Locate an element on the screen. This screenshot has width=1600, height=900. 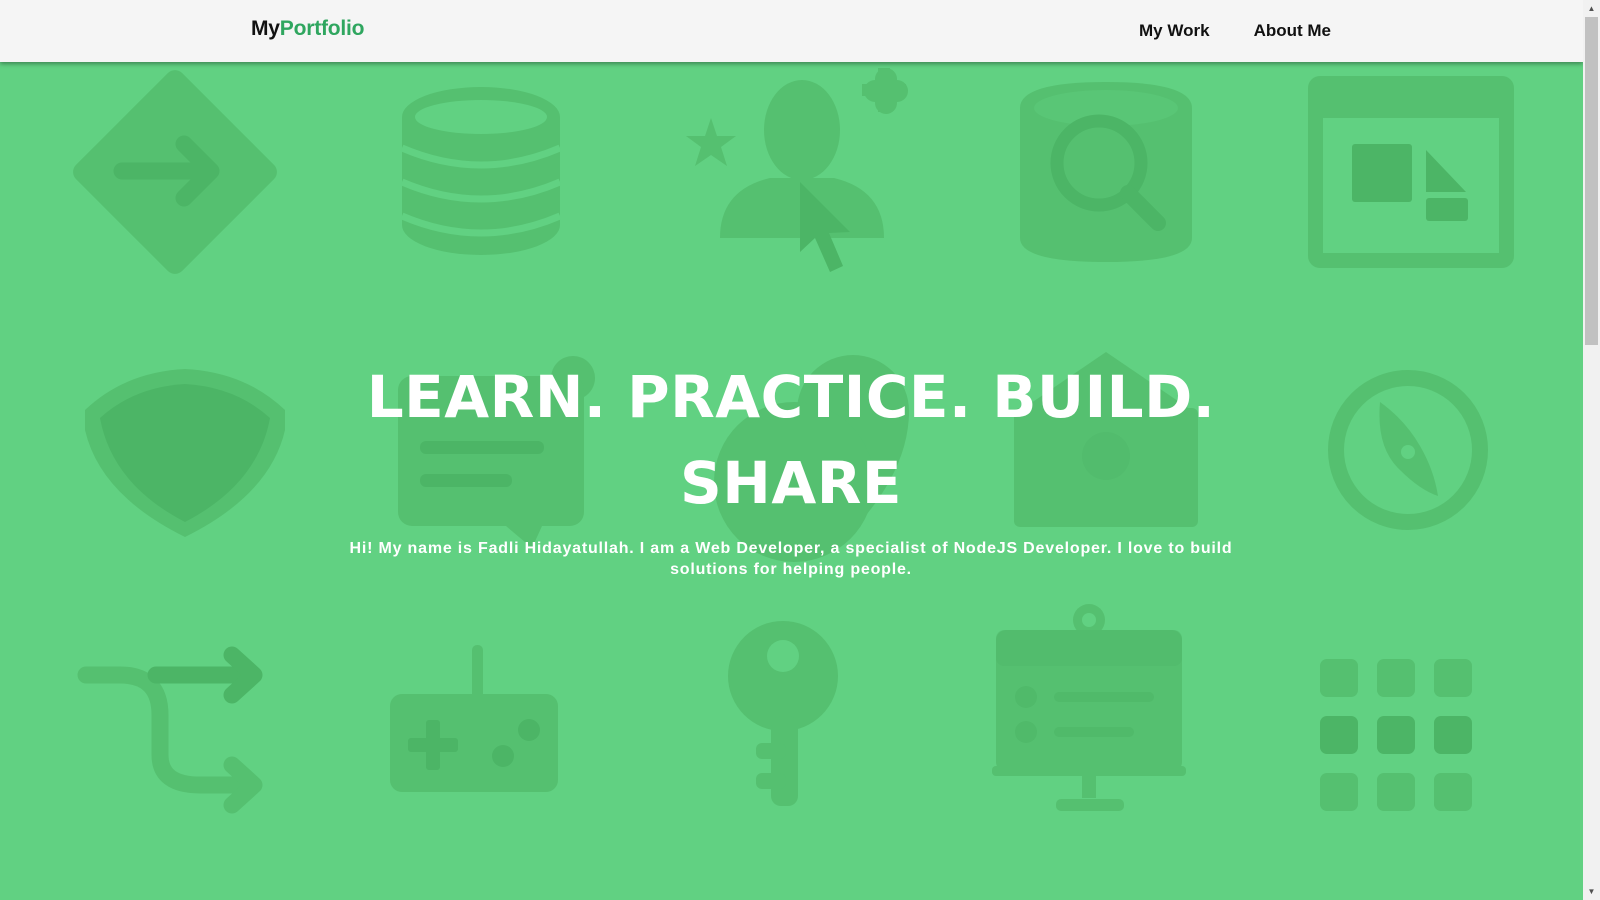
brand-logo-link: MyPortfolio is located at coordinates (308, 29).